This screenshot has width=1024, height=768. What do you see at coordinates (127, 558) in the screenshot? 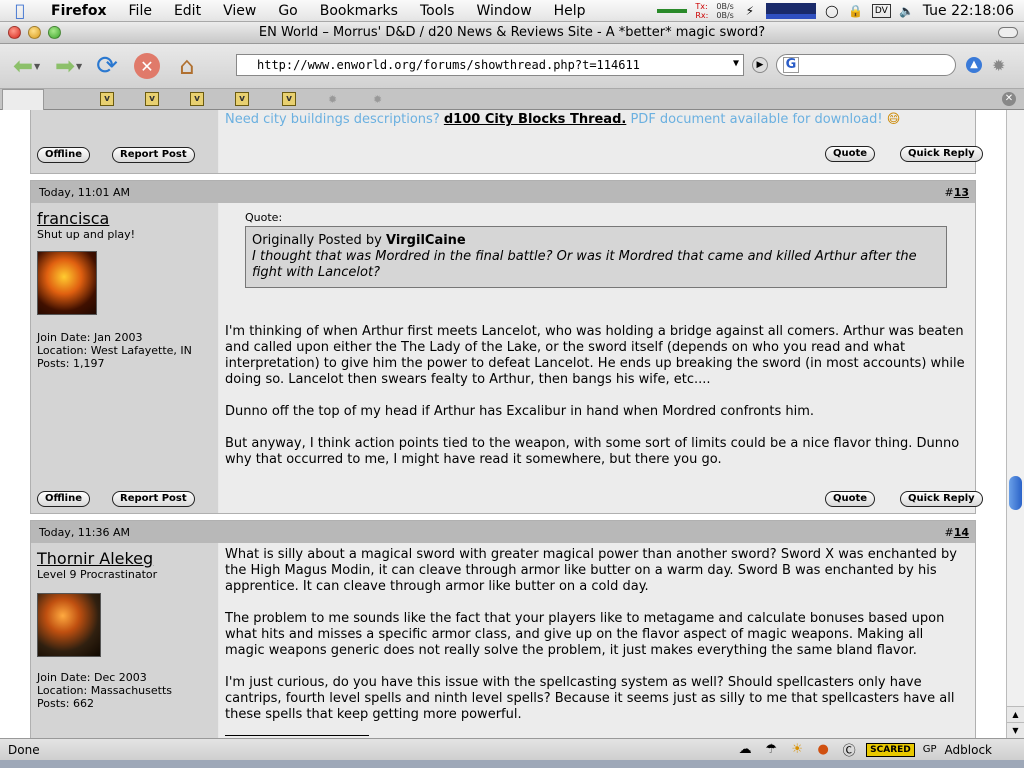
I see `username-link: Thornir Alekeg` at bounding box center [127, 558].